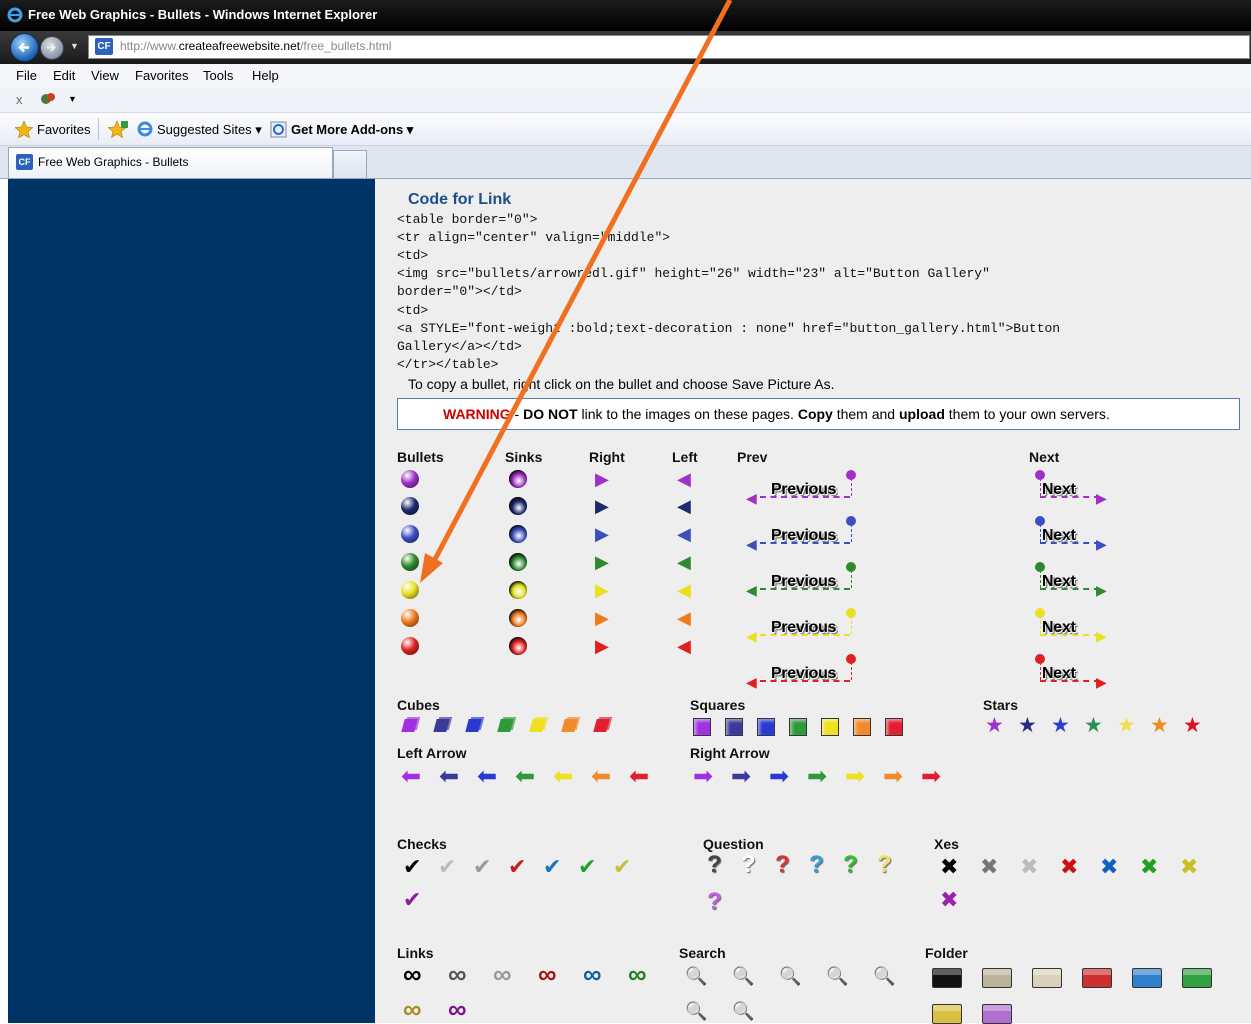 The height and width of the screenshot is (1024, 1251). What do you see at coordinates (64, 75) in the screenshot?
I see `menu-edit: Edit` at bounding box center [64, 75].